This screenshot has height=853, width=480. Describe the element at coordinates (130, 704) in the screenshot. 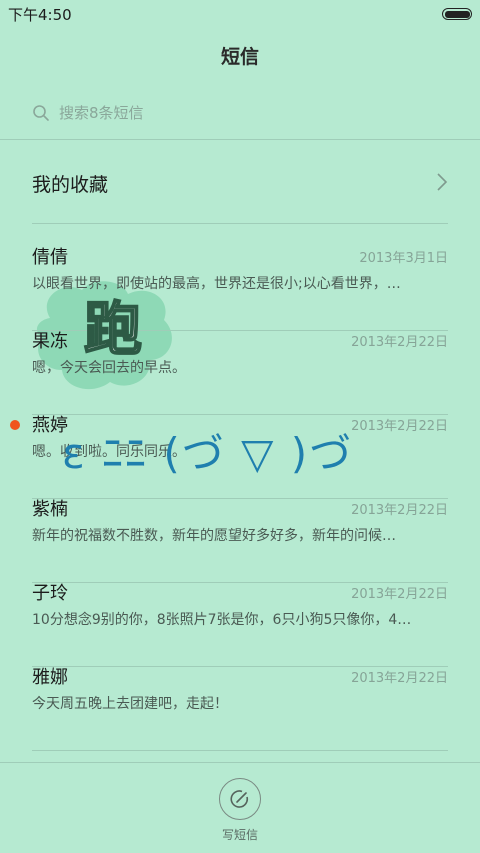

I see `thread-snippet: 今天周五晚上去团建吧，走起！` at that location.